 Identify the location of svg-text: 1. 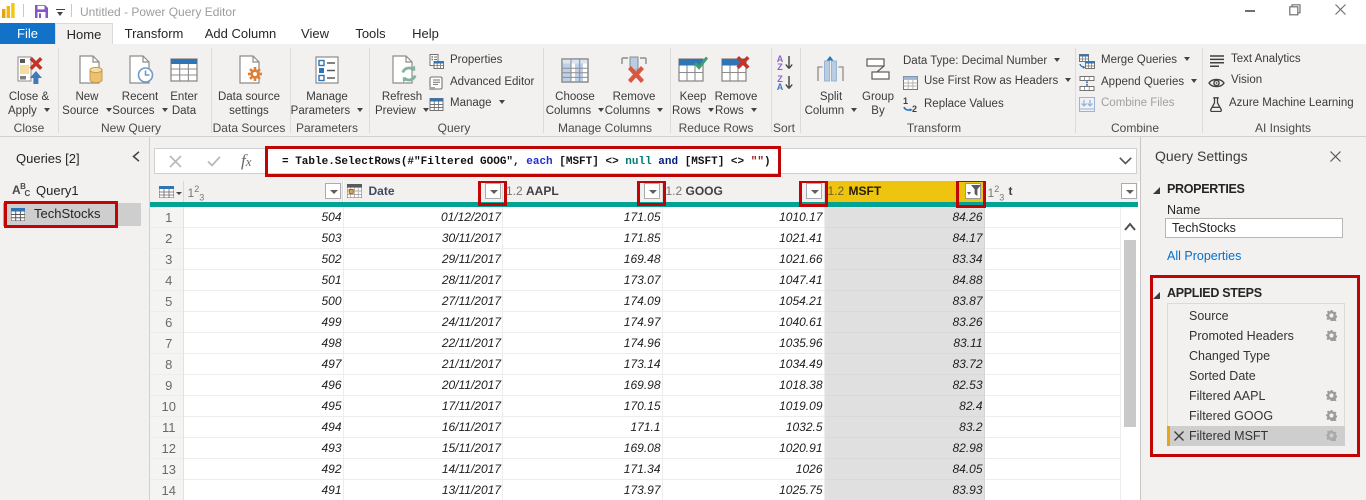
(905, 101).